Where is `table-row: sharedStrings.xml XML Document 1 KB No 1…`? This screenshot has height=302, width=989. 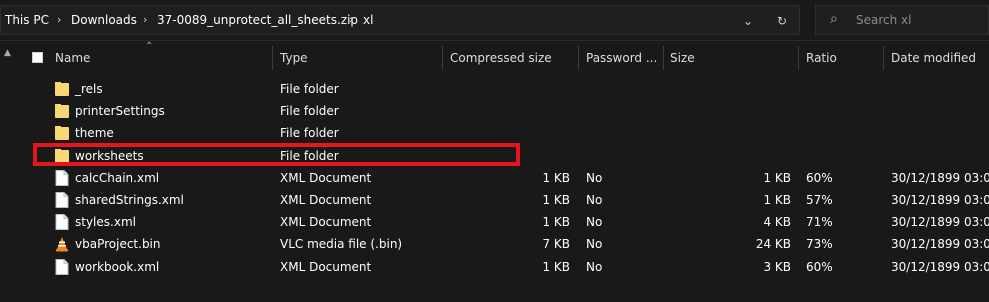 table-row: sharedStrings.xml XML Document 1 KB No 1… is located at coordinates (494, 200).